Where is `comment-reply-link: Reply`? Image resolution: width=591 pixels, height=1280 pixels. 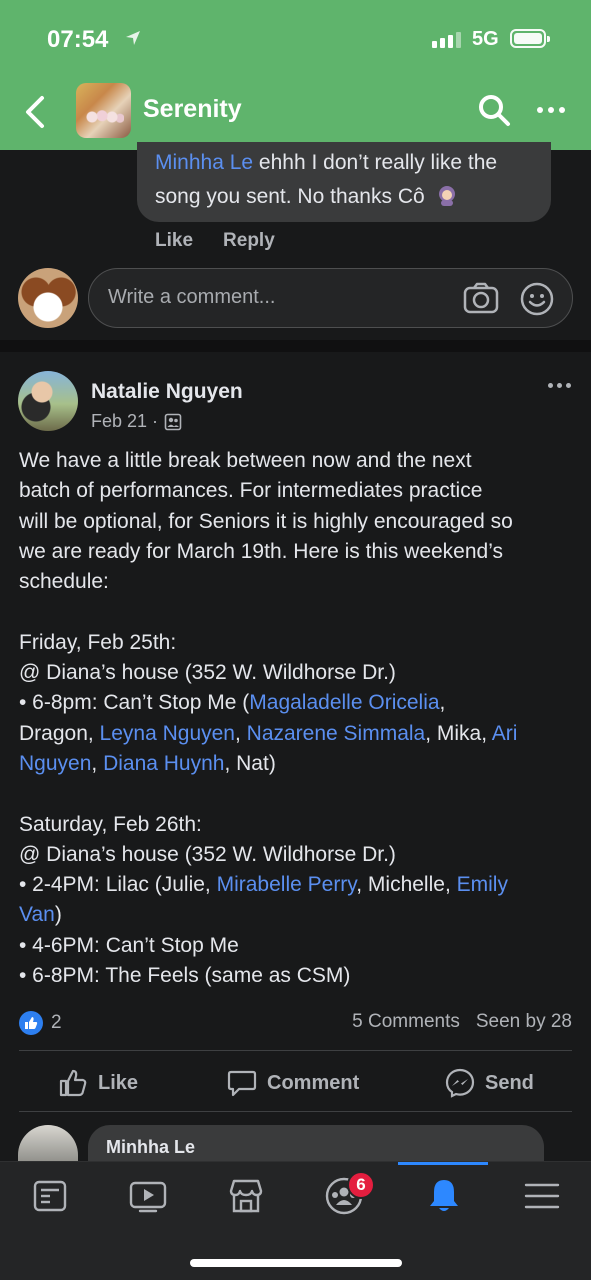 comment-reply-link: Reply is located at coordinates (249, 241).